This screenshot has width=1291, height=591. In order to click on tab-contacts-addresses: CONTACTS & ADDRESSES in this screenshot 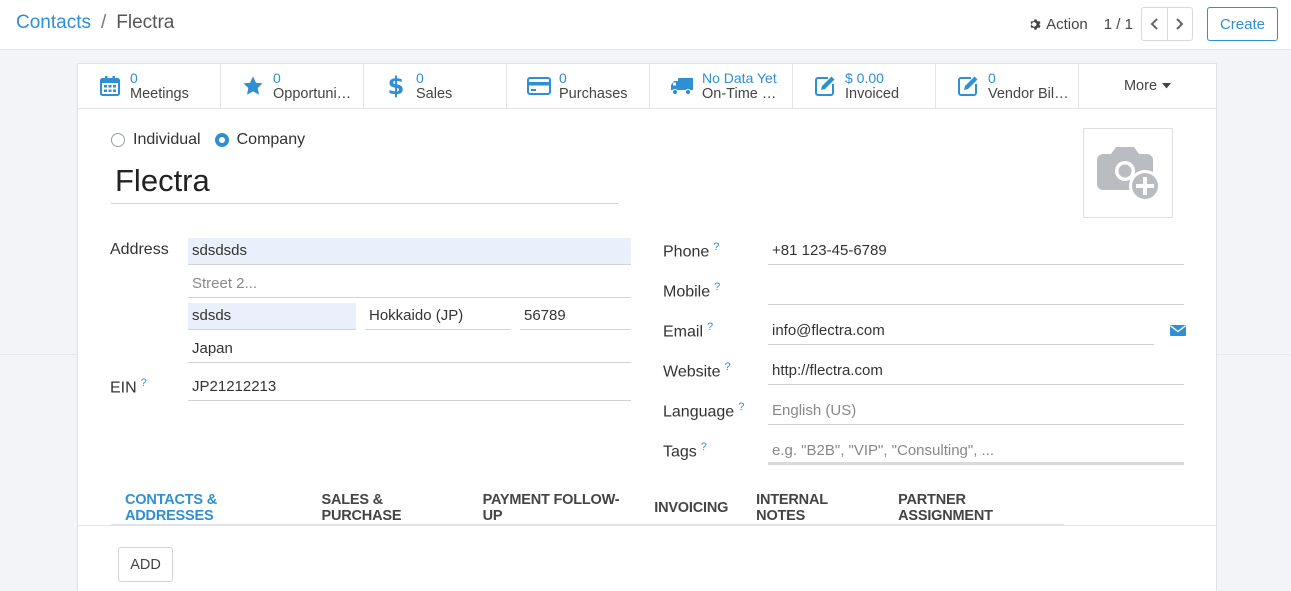, I will do `click(209, 508)`.